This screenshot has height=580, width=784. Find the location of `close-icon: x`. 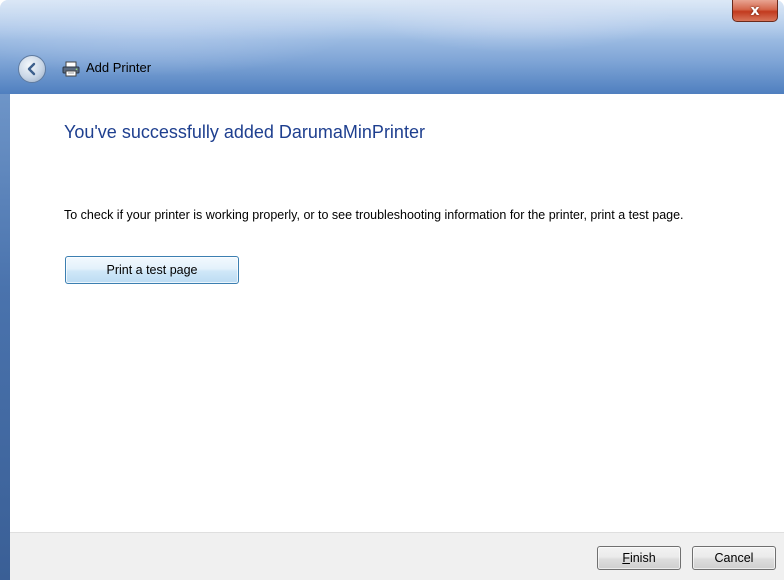

close-icon: x is located at coordinates (755, 10).